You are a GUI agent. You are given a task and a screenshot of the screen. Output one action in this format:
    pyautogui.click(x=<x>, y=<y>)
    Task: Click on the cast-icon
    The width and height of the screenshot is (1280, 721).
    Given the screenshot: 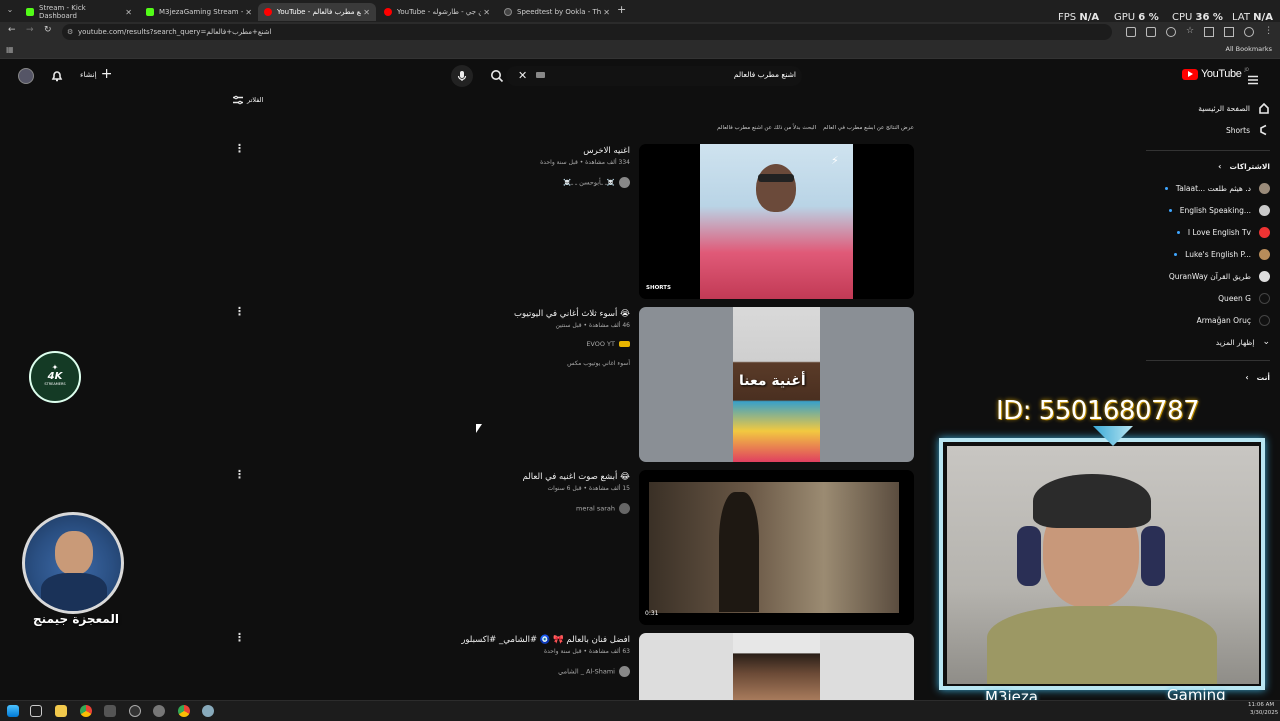 What is the action you would take?
    pyautogui.click(x=1151, y=32)
    